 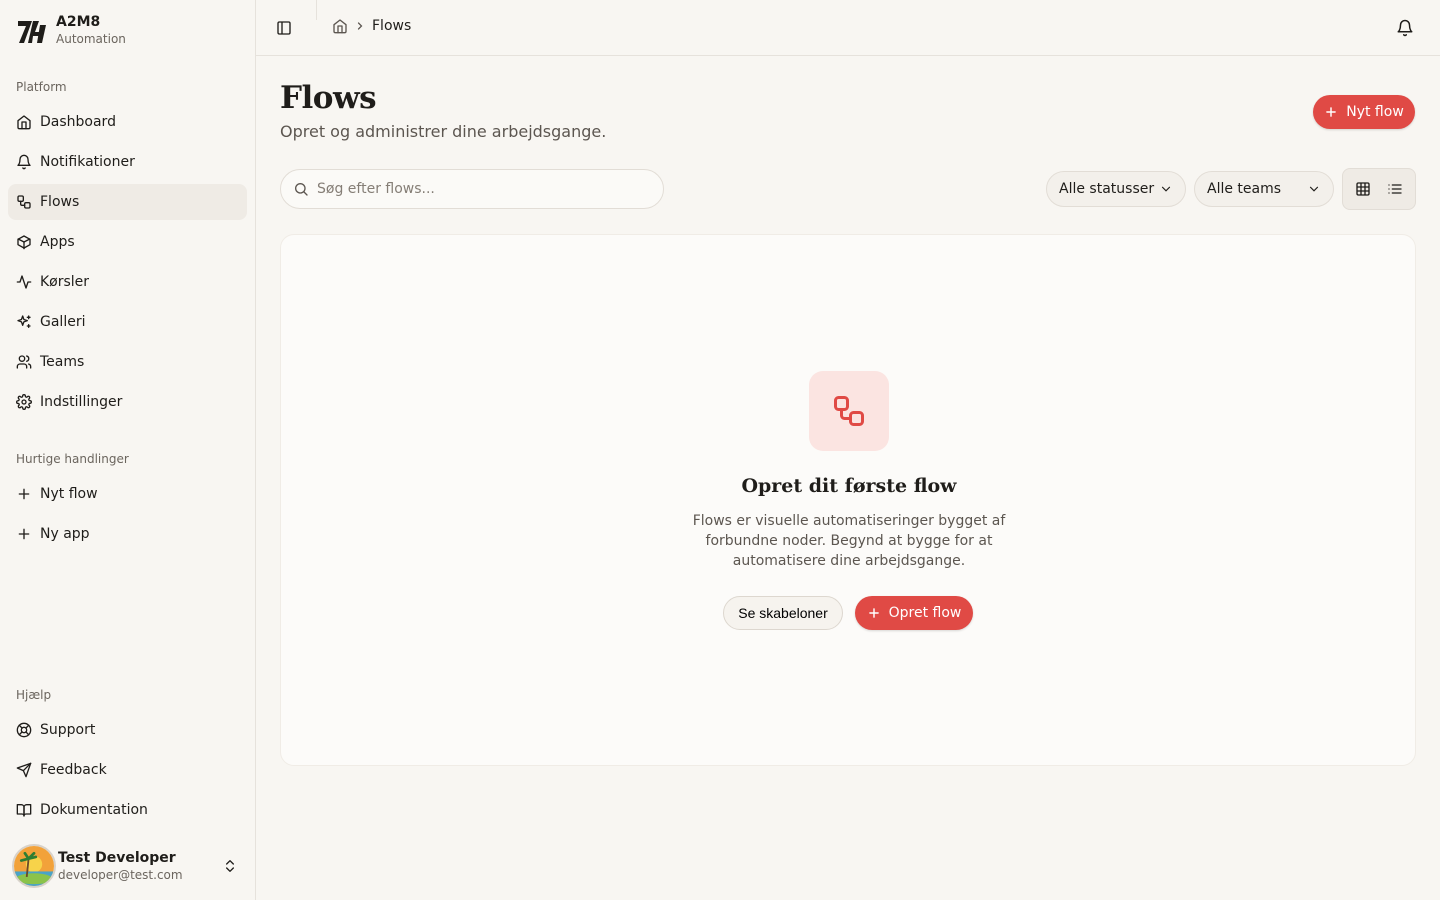 What do you see at coordinates (328, 98) in the screenshot?
I see `page-title: Flows` at bounding box center [328, 98].